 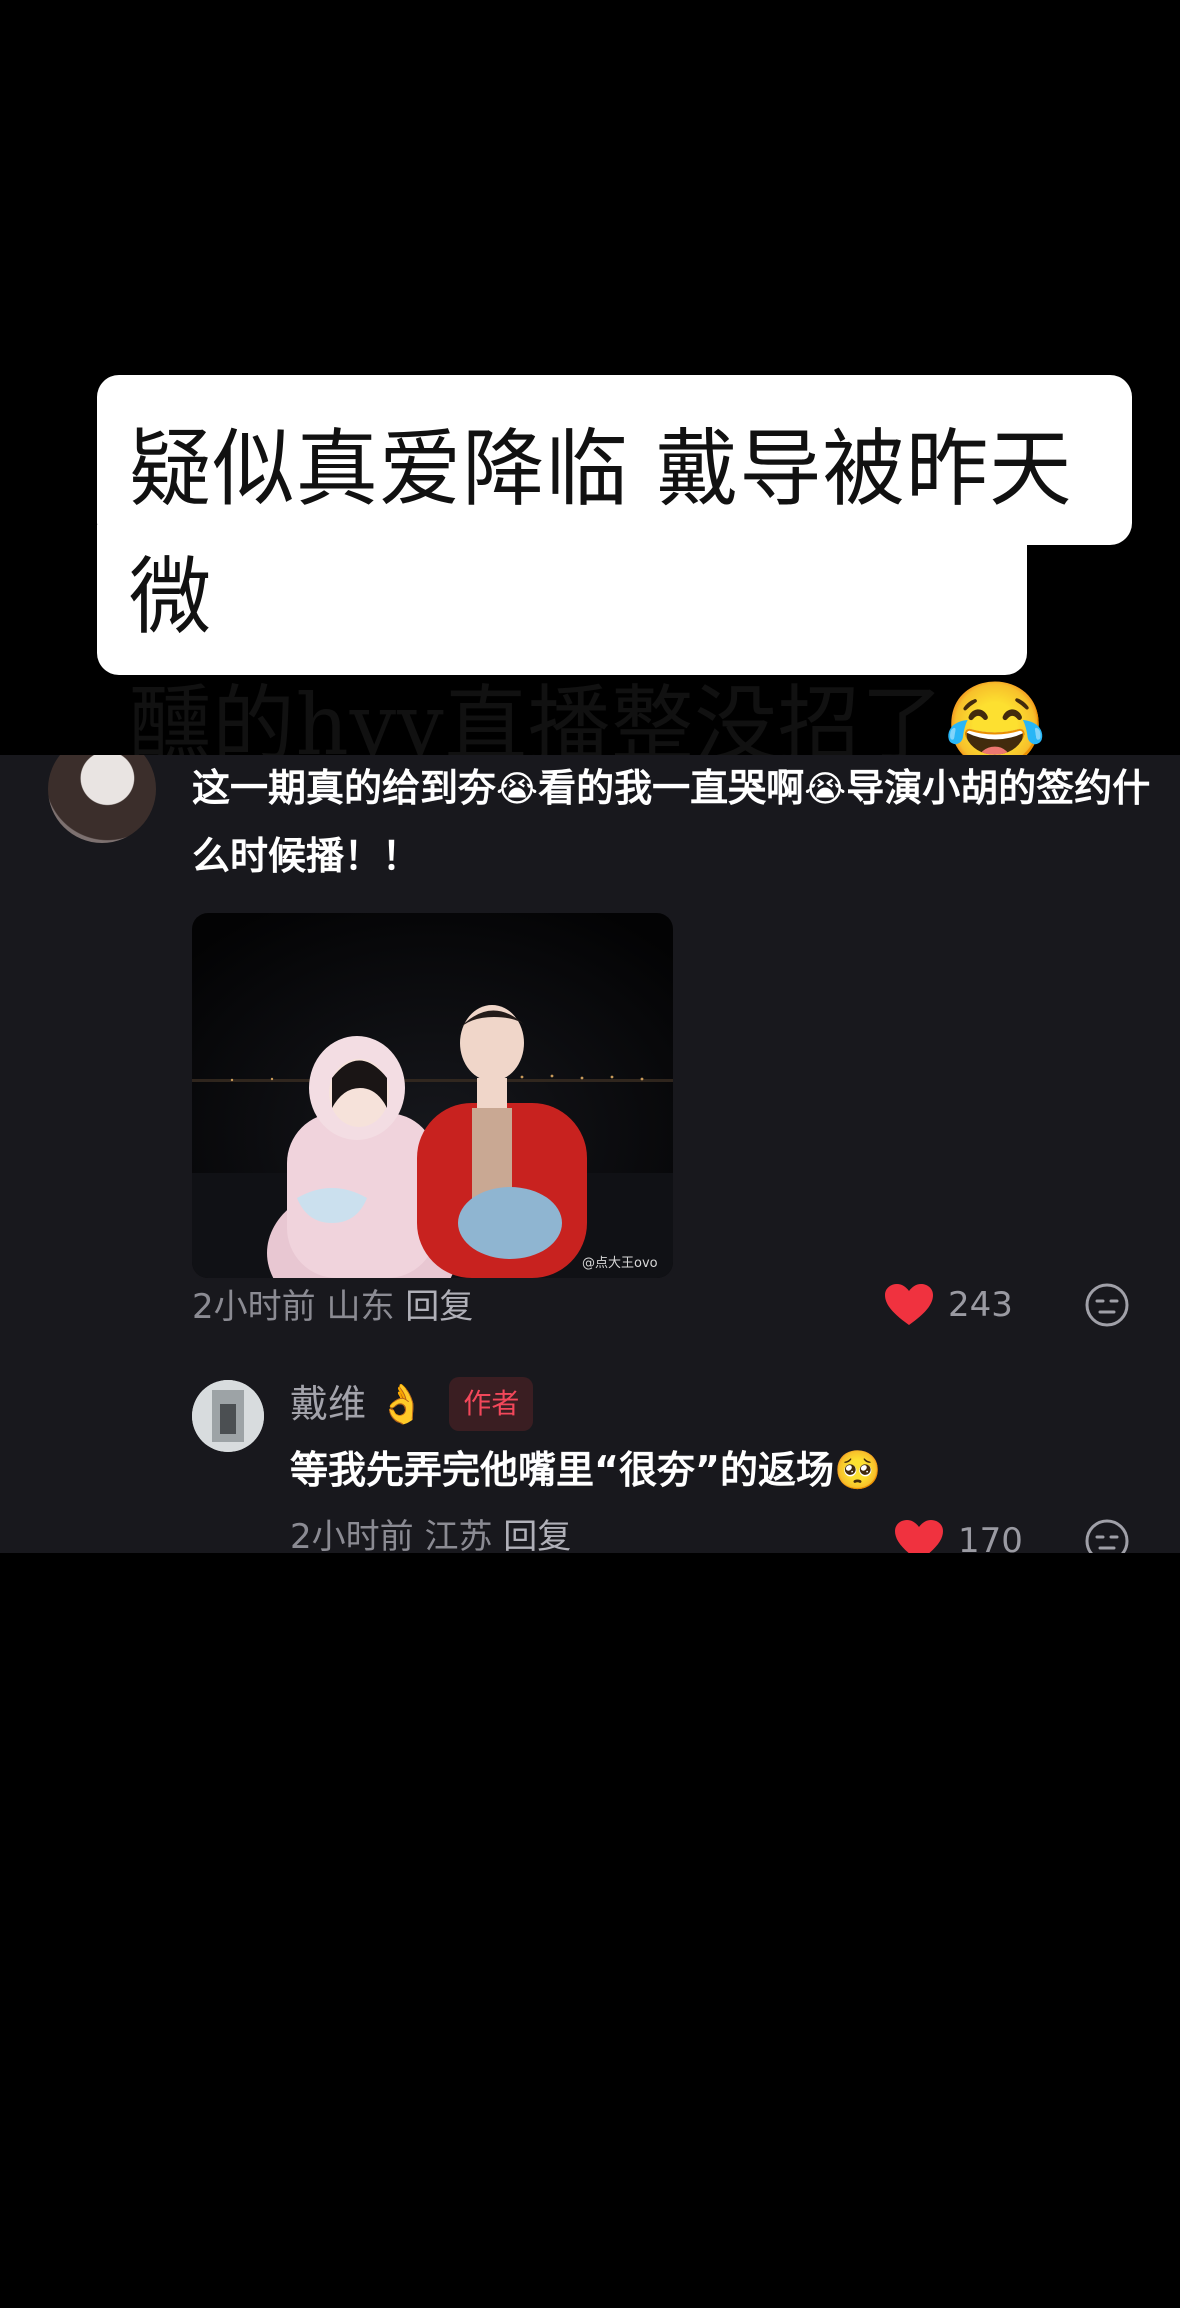 I want to click on reply-location: 江苏, so click(x=458, y=1535).